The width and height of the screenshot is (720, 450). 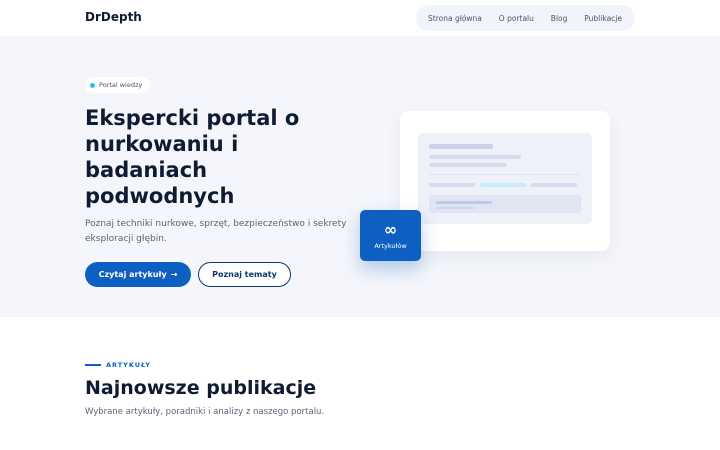 I want to click on hero-badge: Portal wiedzy, so click(x=118, y=85).